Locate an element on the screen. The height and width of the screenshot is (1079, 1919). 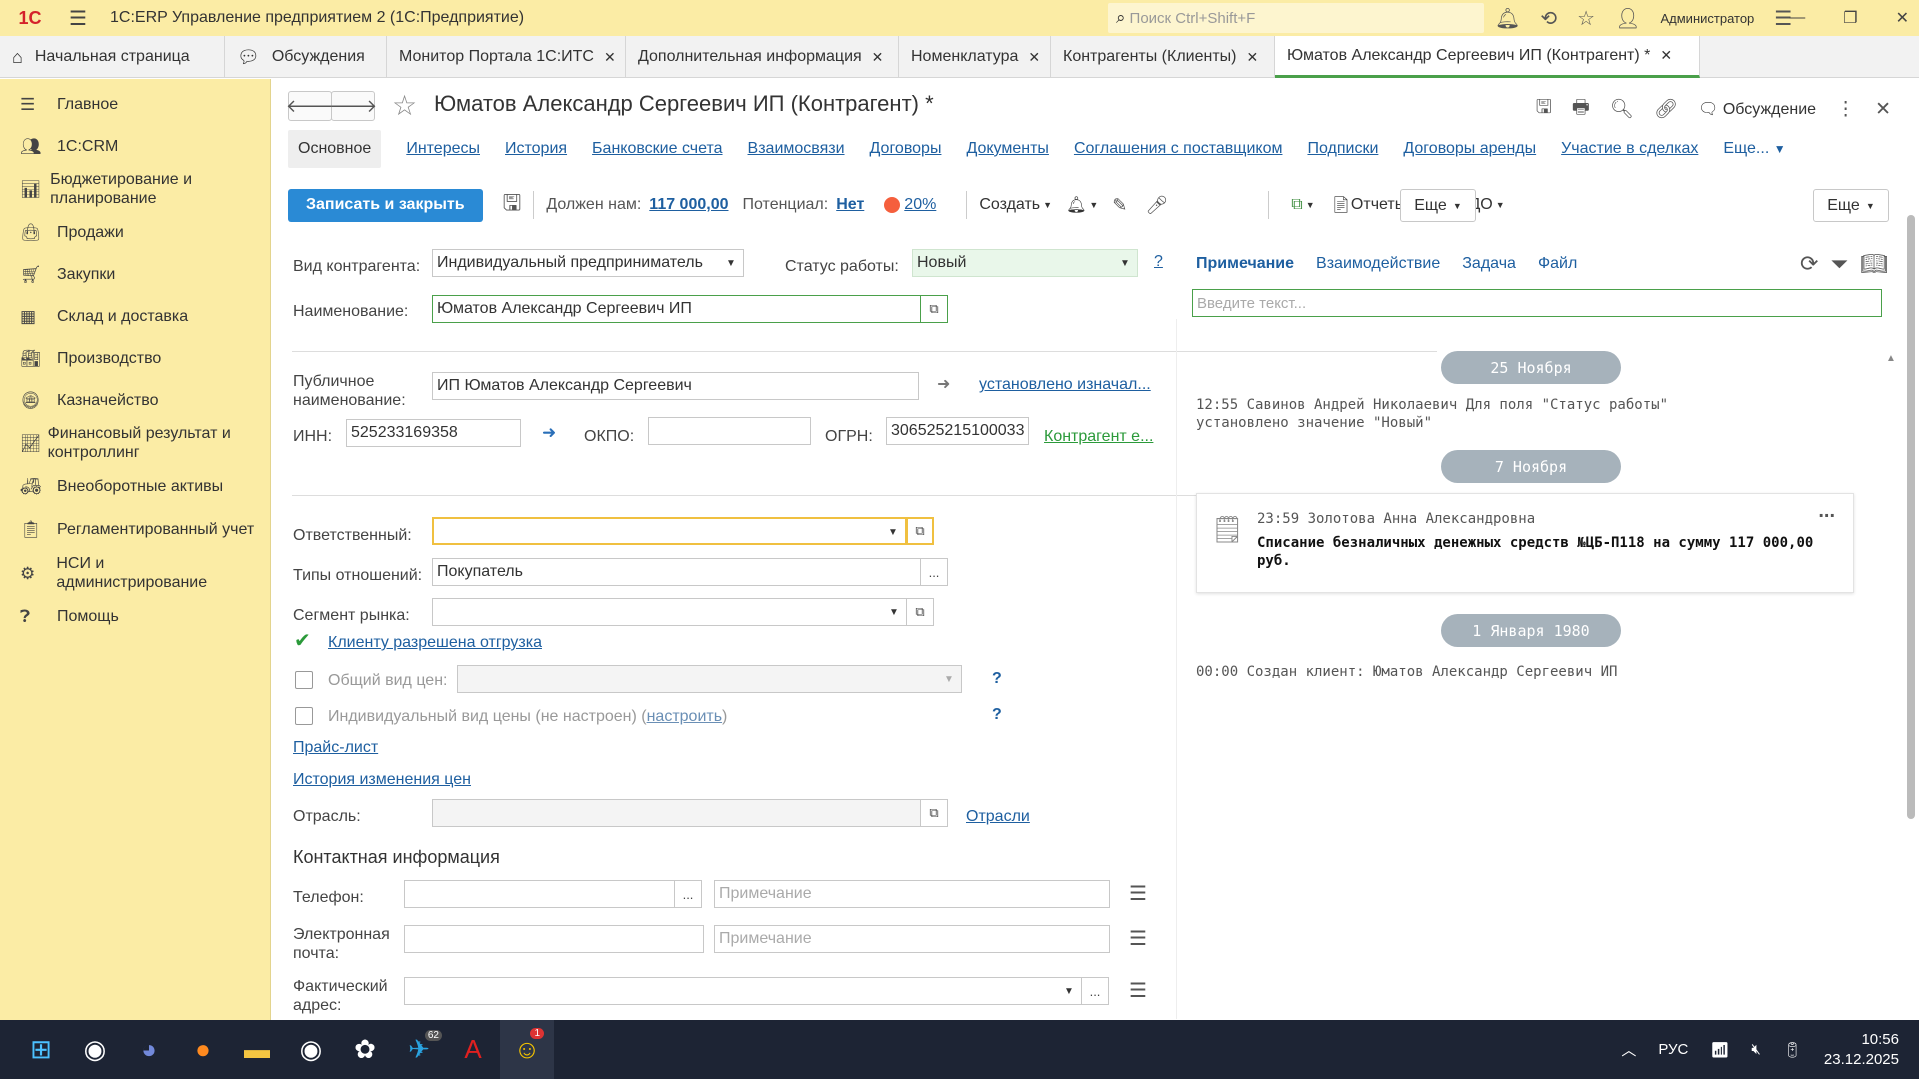
minimize-icon: — is located at coordinates (1797, 18).